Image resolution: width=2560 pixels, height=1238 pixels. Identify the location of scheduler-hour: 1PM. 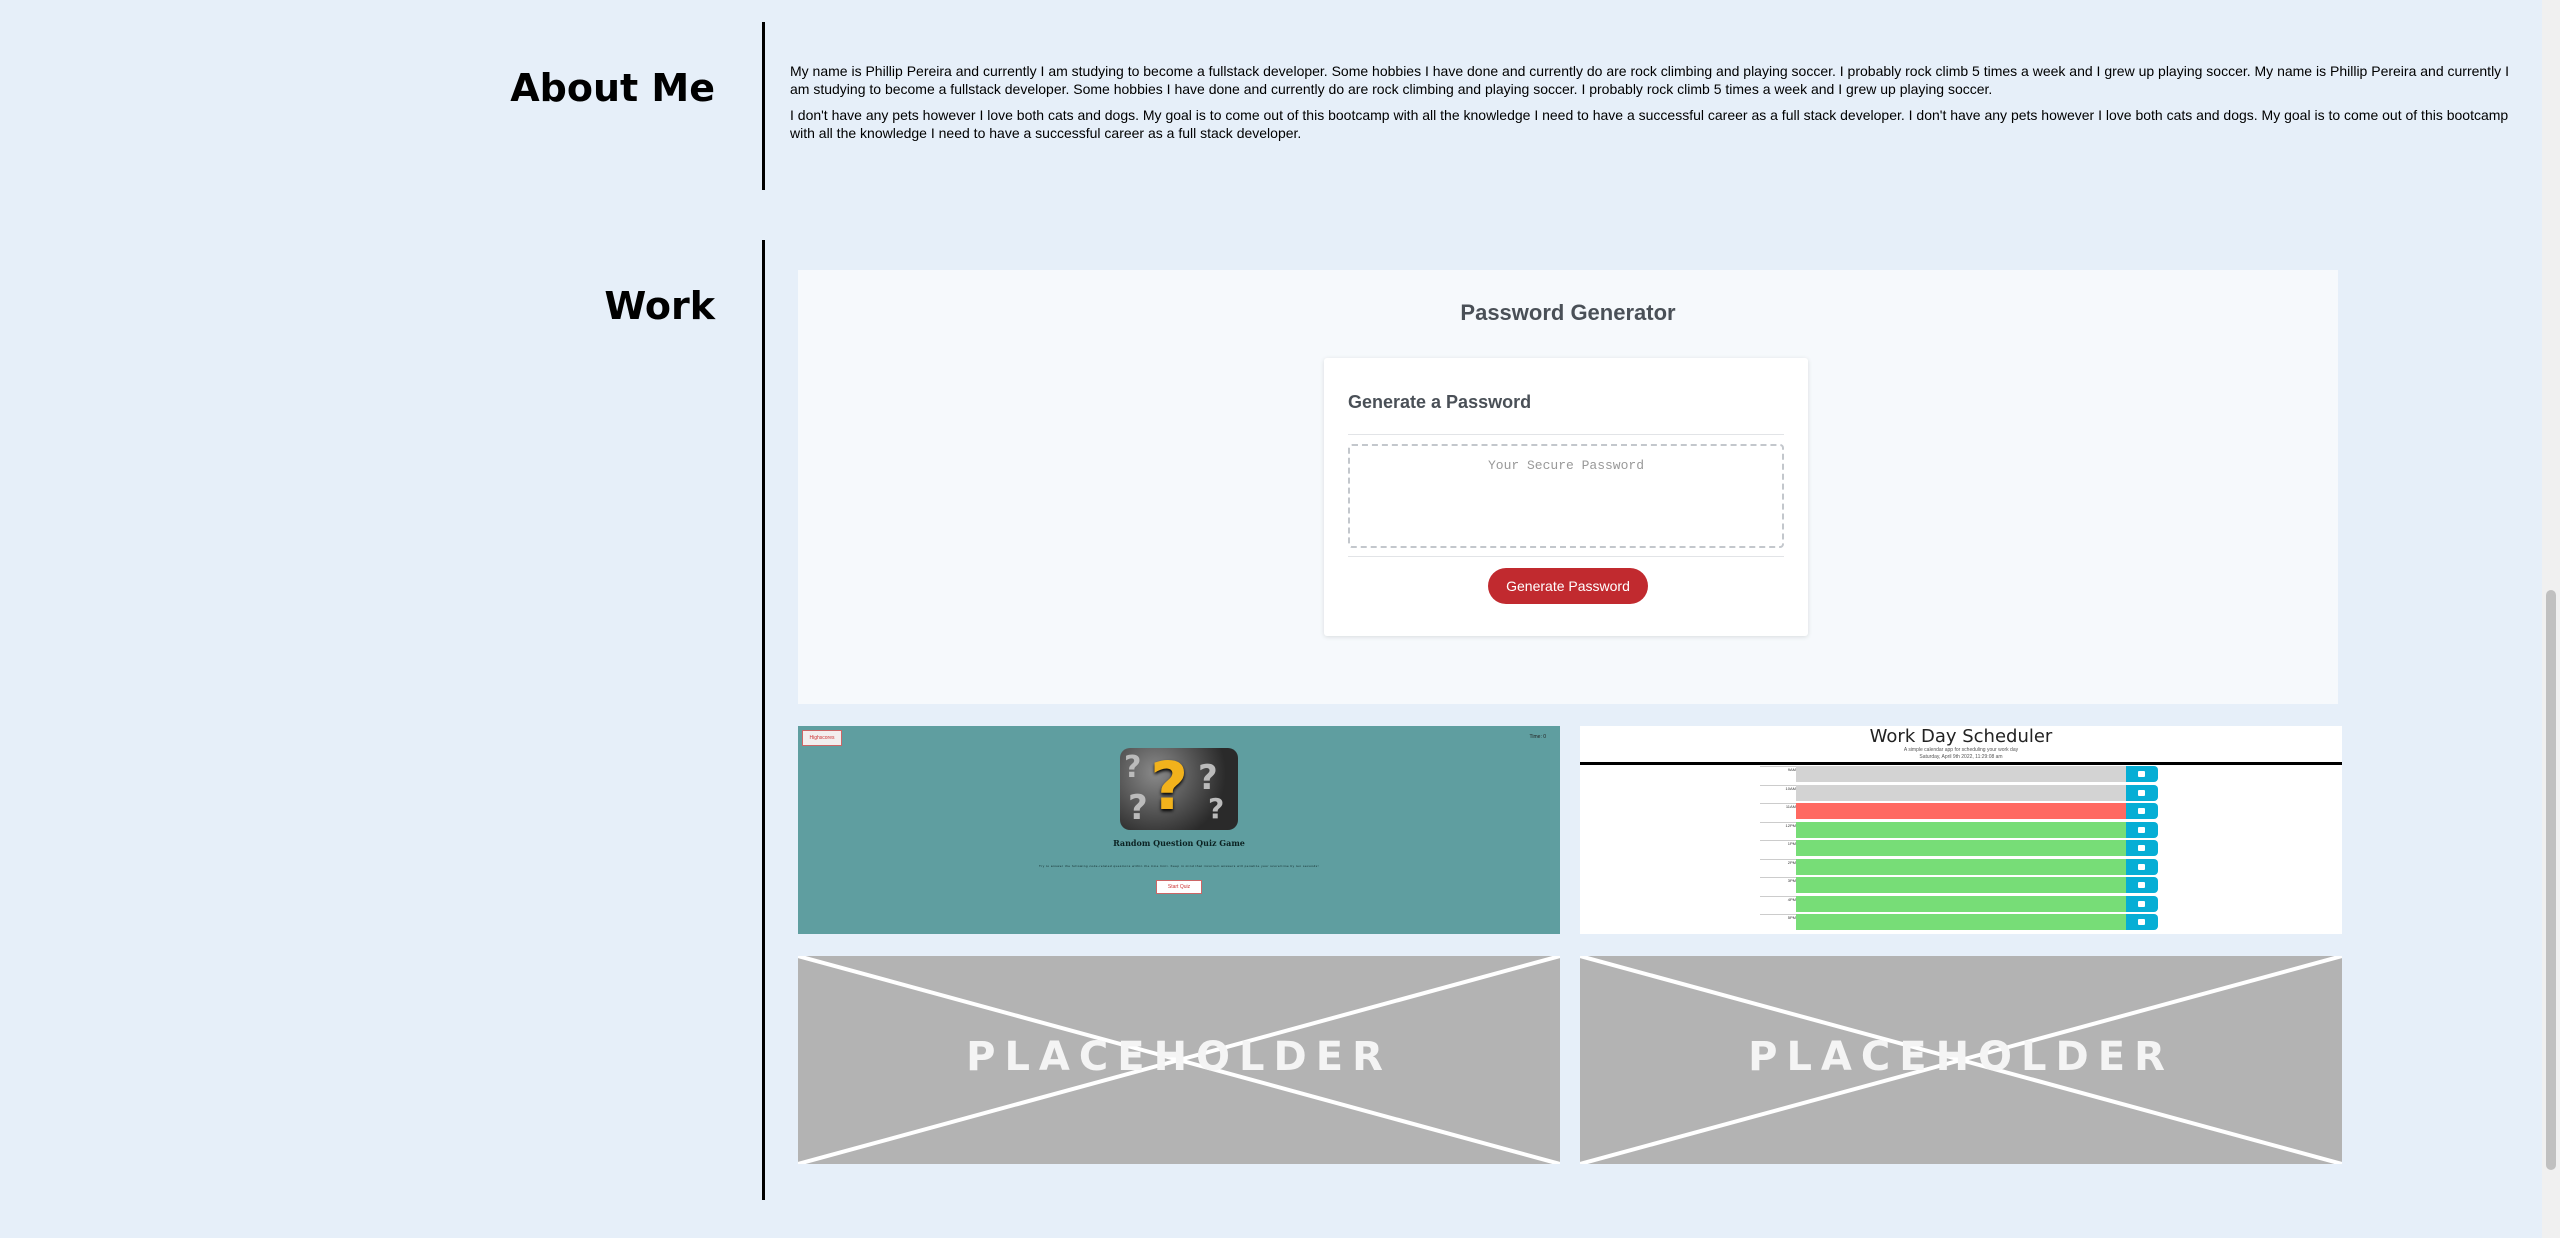
(1778, 849).